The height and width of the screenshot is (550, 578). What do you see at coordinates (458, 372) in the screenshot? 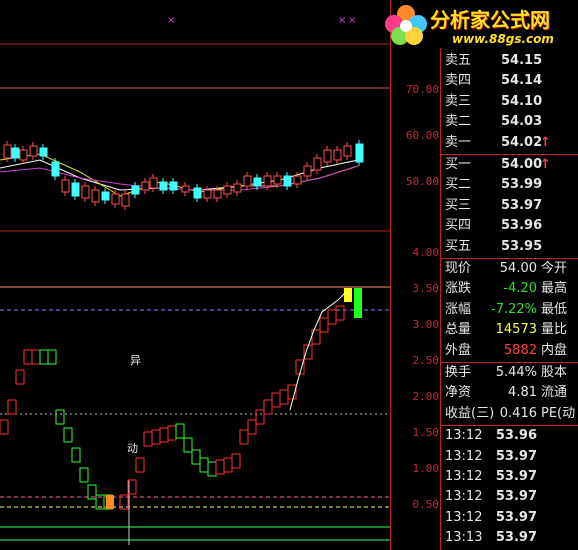
I see `finance-label: 换手` at bounding box center [458, 372].